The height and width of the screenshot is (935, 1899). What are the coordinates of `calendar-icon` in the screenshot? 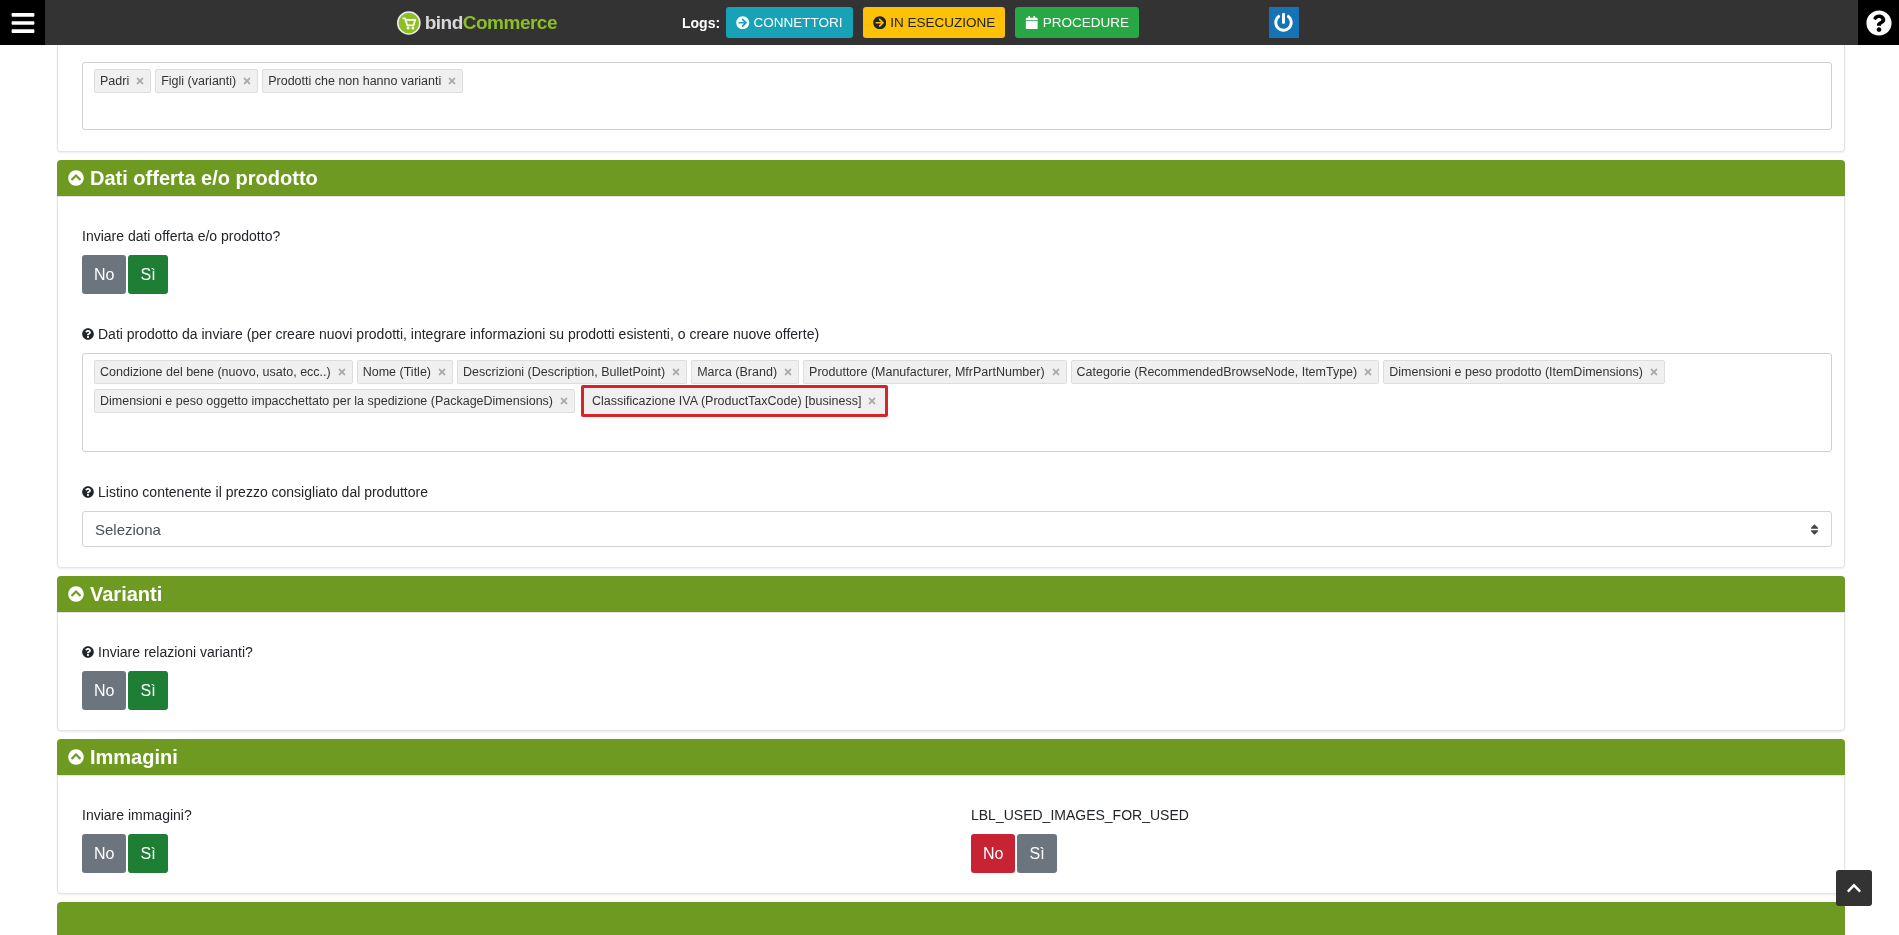 It's located at (1032, 22).